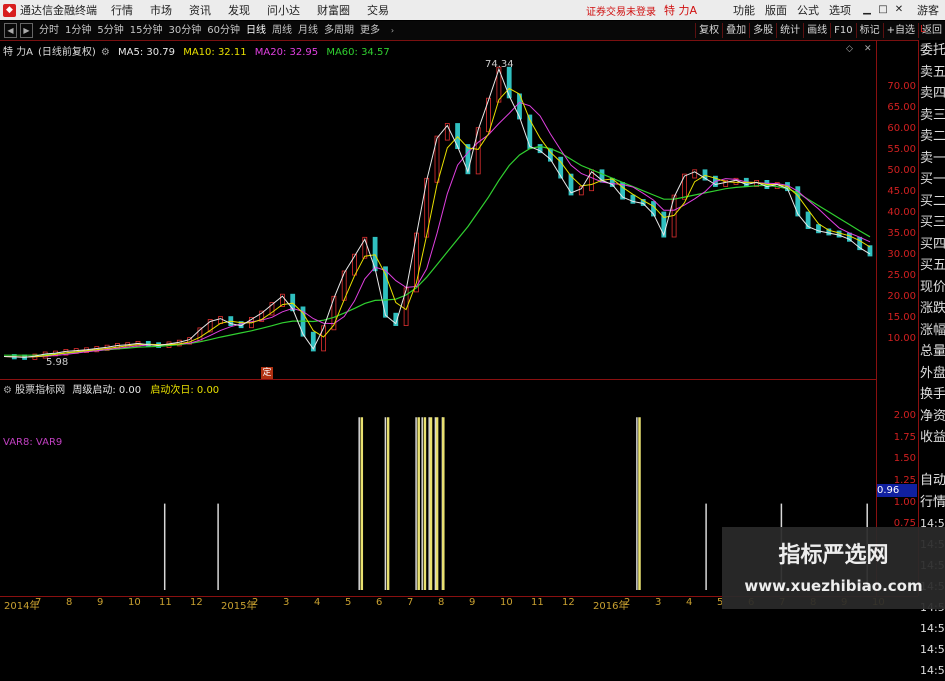 This screenshot has width=945, height=681. What do you see at coordinates (339, 30) in the screenshot?
I see `period-multi: 多周期` at bounding box center [339, 30].